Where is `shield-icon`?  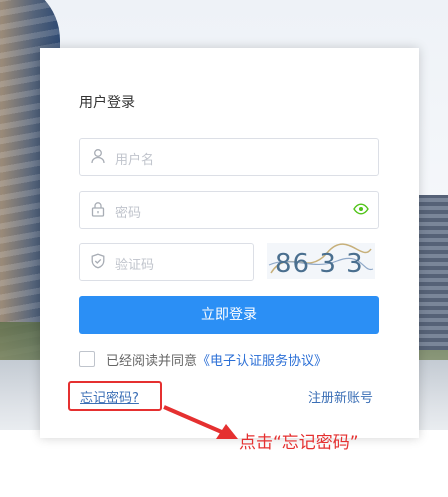
shield-icon is located at coordinates (98, 261).